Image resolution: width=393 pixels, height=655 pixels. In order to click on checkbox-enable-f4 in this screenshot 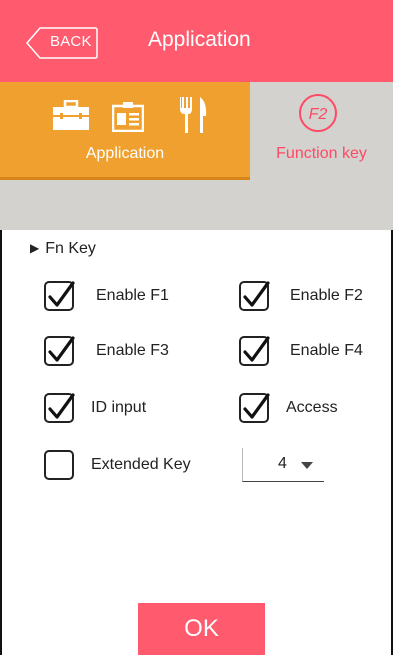, I will do `click(254, 351)`.